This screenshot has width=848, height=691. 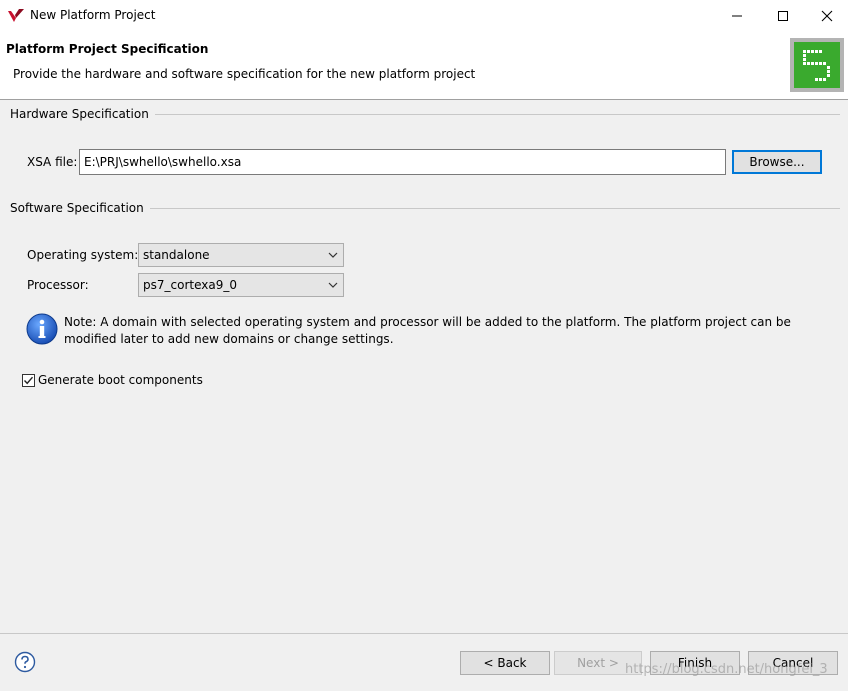 I want to click on processor-select: ps7_cortexa9_0, so click(x=241, y=285).